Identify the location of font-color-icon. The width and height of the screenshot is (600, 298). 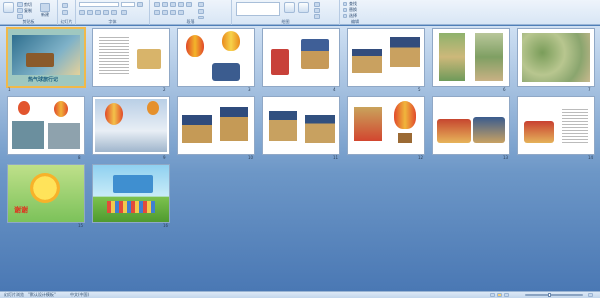
(124, 12).